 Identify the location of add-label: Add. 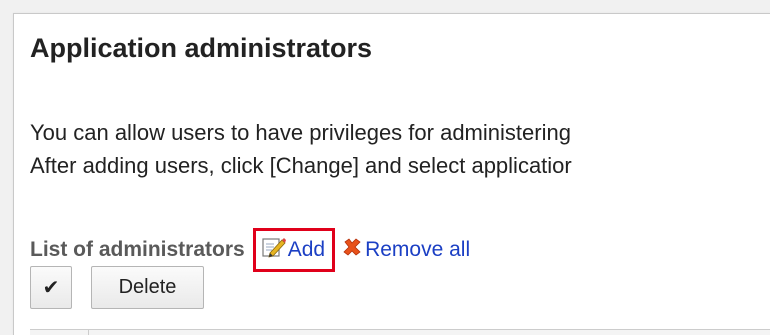
(306, 249).